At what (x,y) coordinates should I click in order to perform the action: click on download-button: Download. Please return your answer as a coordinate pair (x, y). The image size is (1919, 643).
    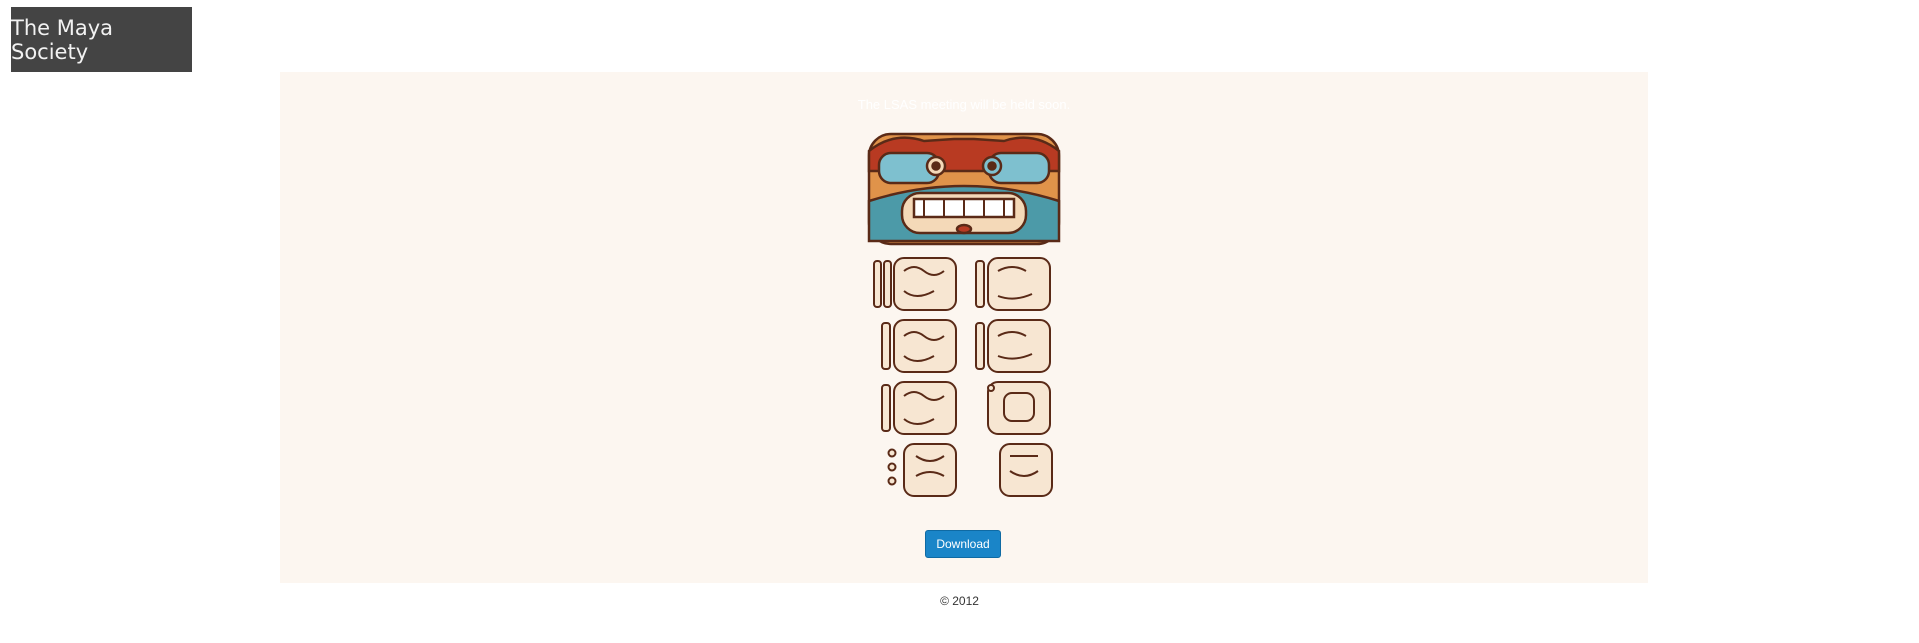
    Looking at the image, I should click on (963, 544).